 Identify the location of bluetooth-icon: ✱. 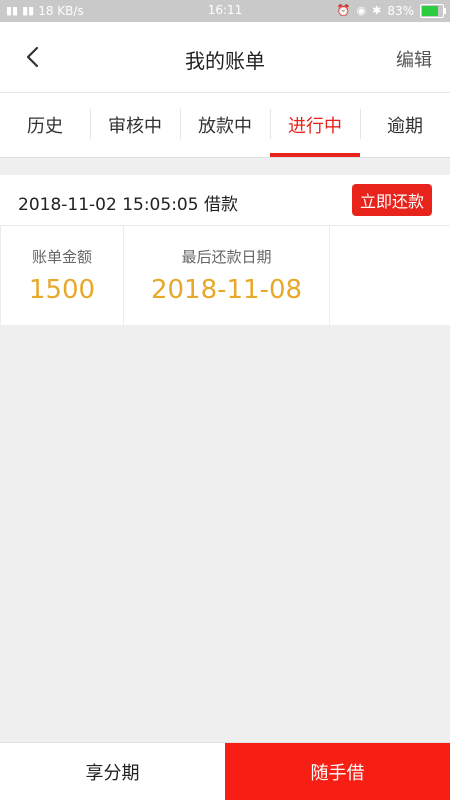
(377, 10).